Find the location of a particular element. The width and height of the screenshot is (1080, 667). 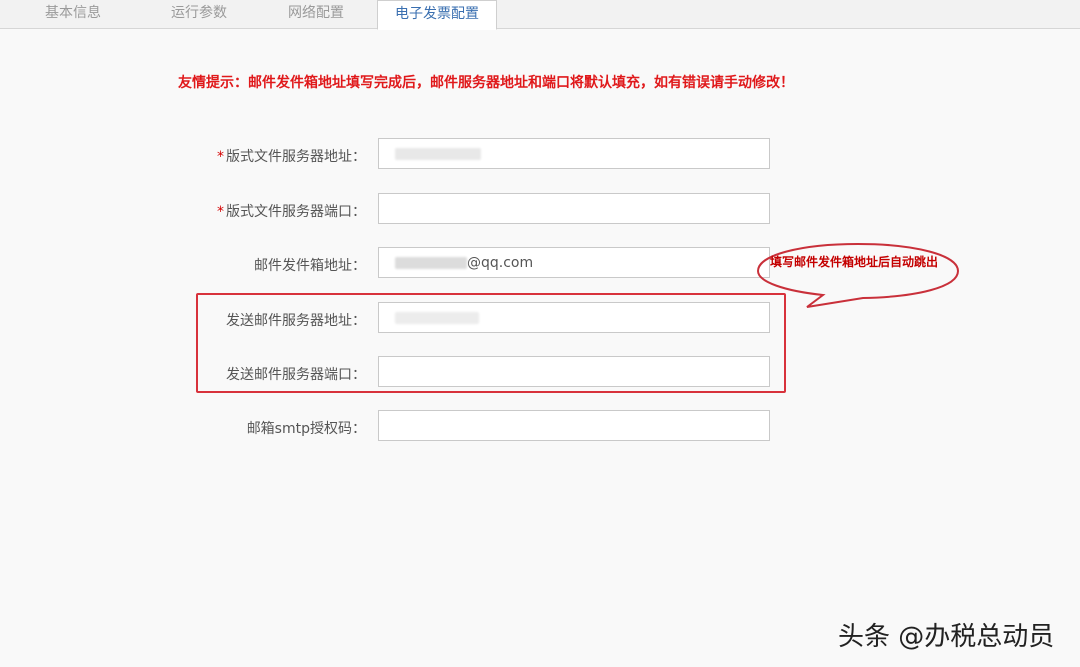

sender-email-input: @qq.com is located at coordinates (574, 262).